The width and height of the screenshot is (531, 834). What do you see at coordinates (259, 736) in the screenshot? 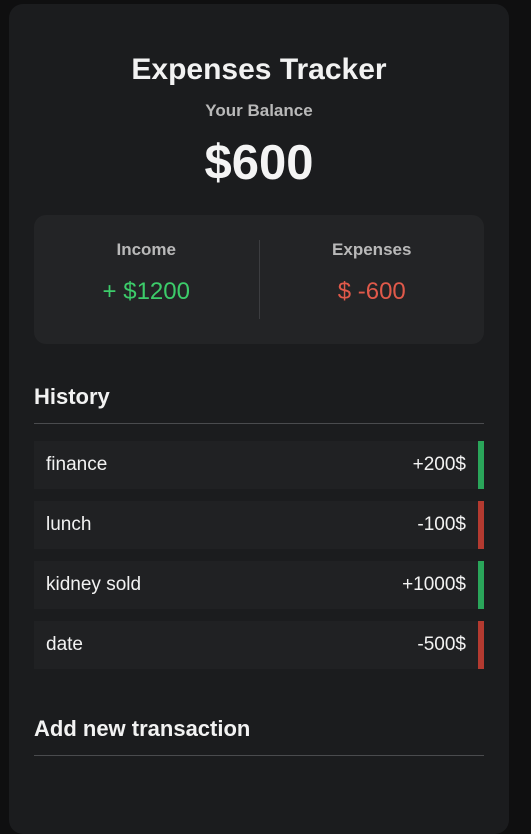
I see `add-transaction-title: Add new transaction` at bounding box center [259, 736].